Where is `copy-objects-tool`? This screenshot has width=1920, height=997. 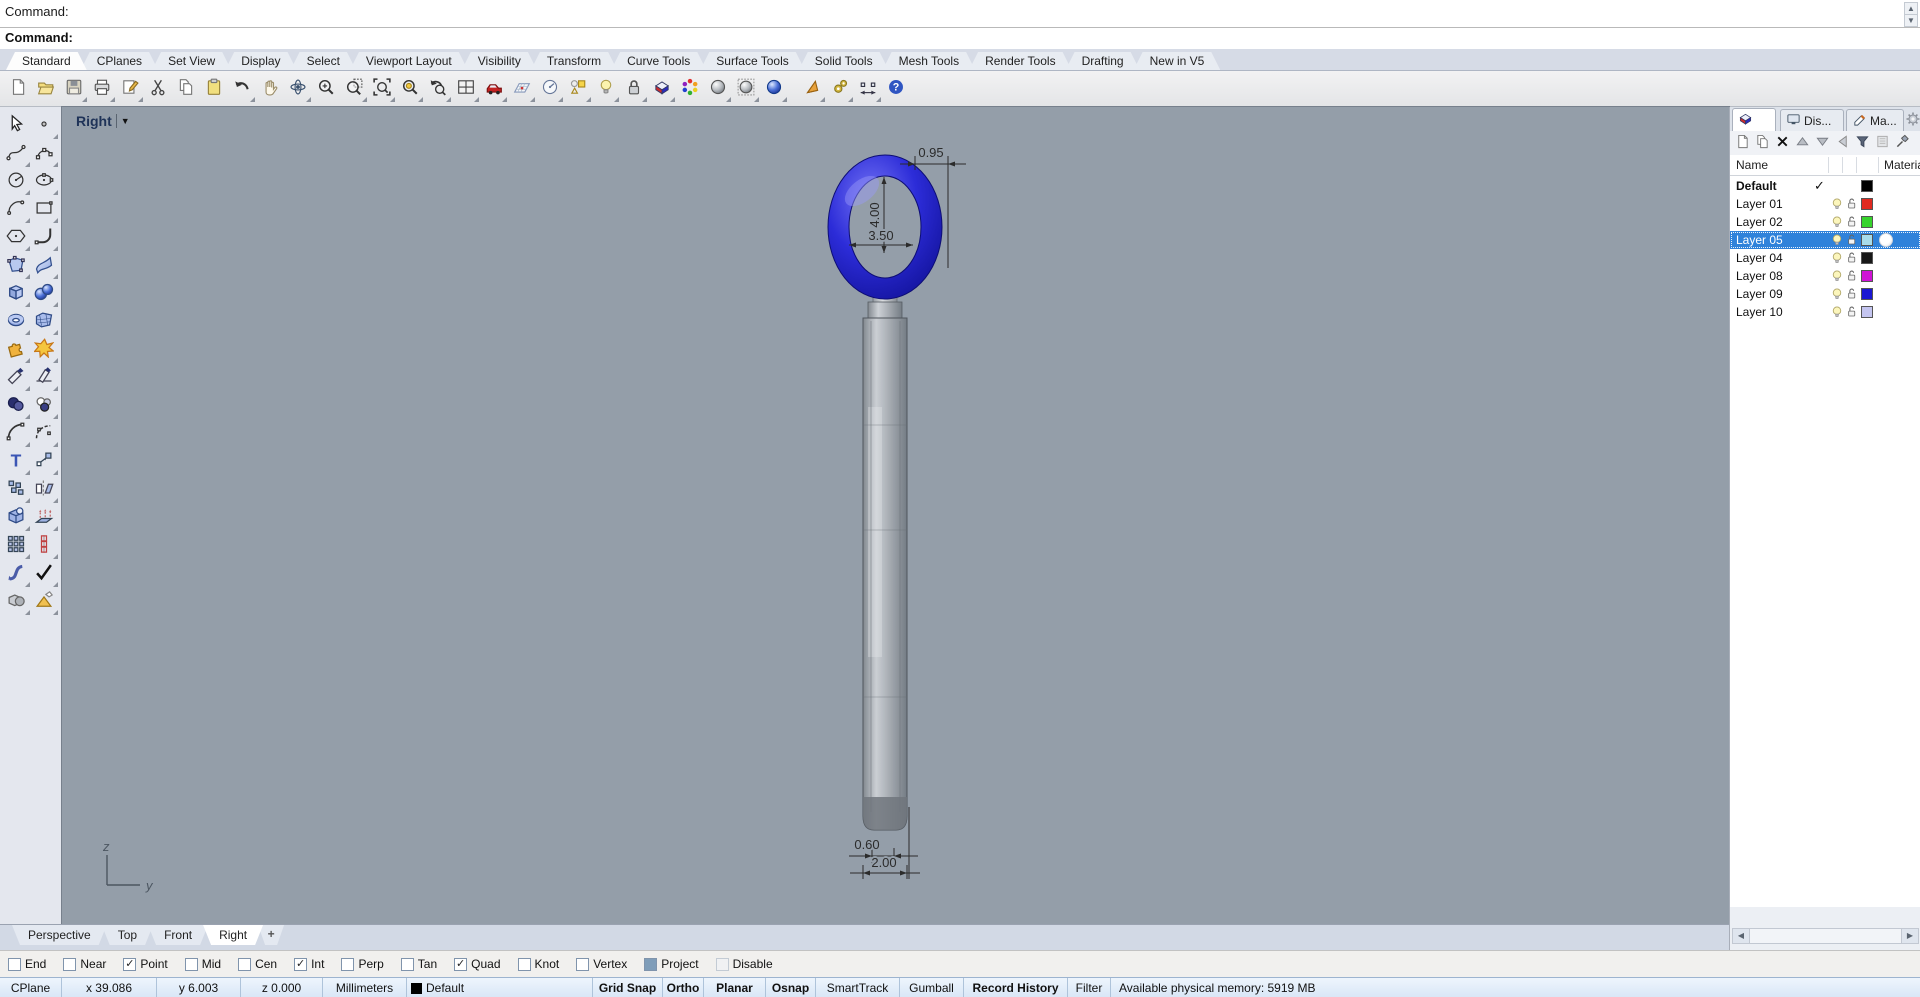 copy-objects-tool is located at coordinates (16, 489).